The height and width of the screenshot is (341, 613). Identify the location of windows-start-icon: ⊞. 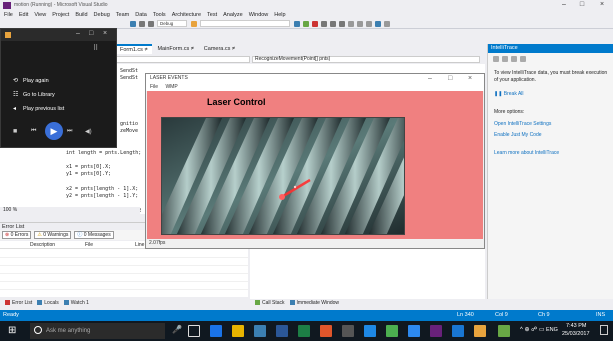
(12, 330).